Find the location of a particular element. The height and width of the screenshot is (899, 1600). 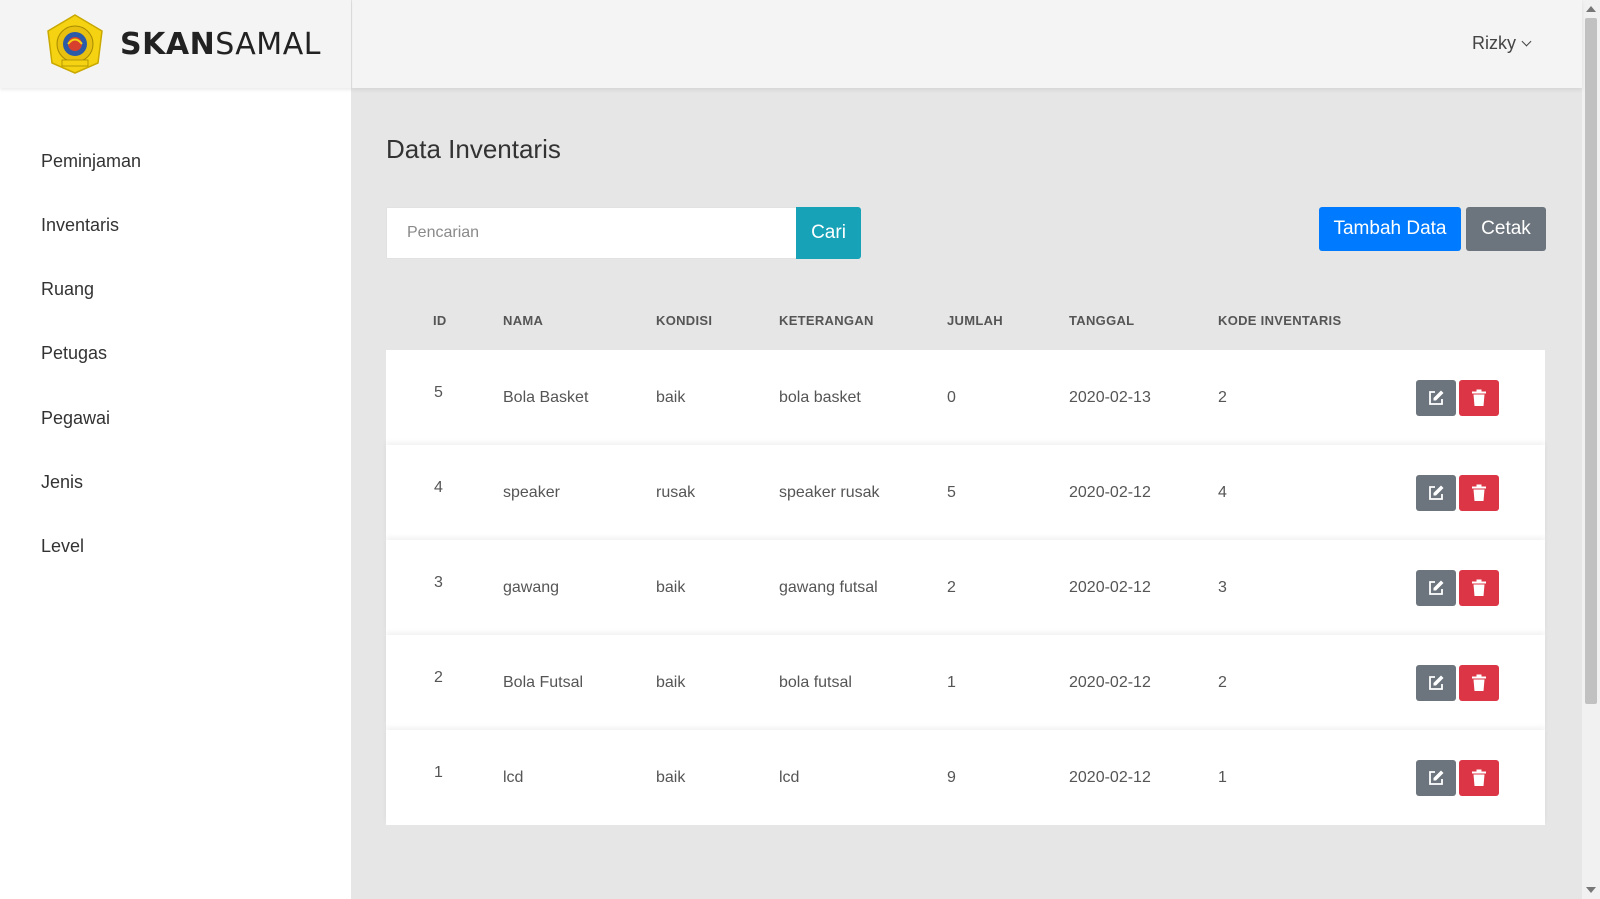

scroll-up-arrow-icon is located at coordinates (1591, 9).